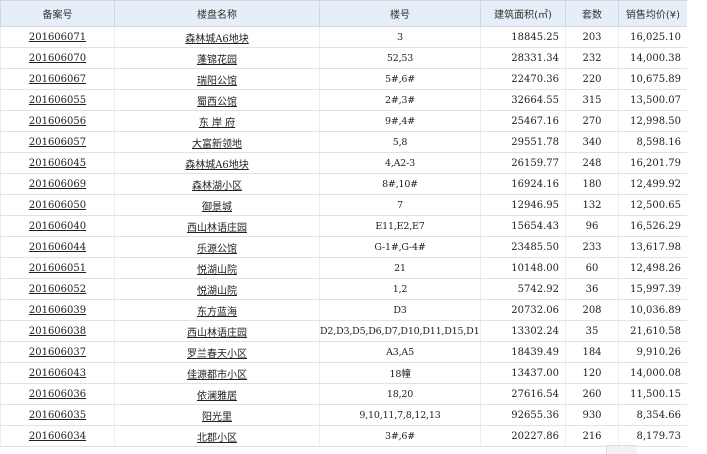 This screenshot has width=707, height=454. Describe the element at coordinates (57, 268) in the screenshot. I see `record-number-link: 201606051` at that location.